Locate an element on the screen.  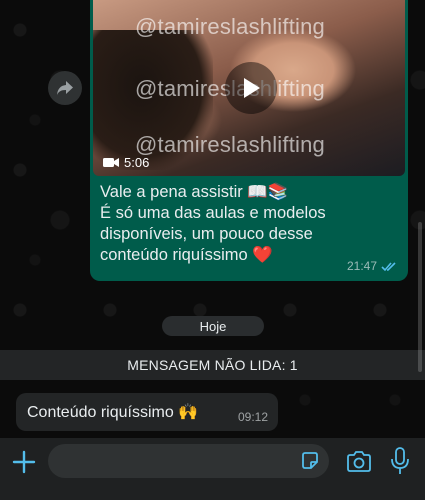
message-input is located at coordinates (188, 461).